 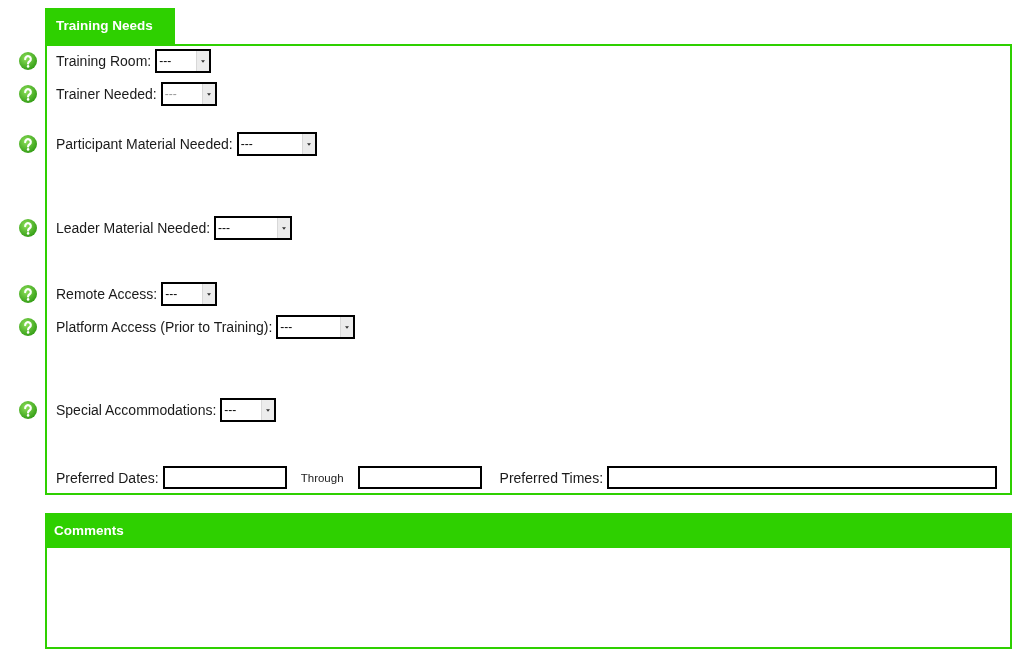 I want to click on field-label: Training Room:, so click(x=104, y=61).